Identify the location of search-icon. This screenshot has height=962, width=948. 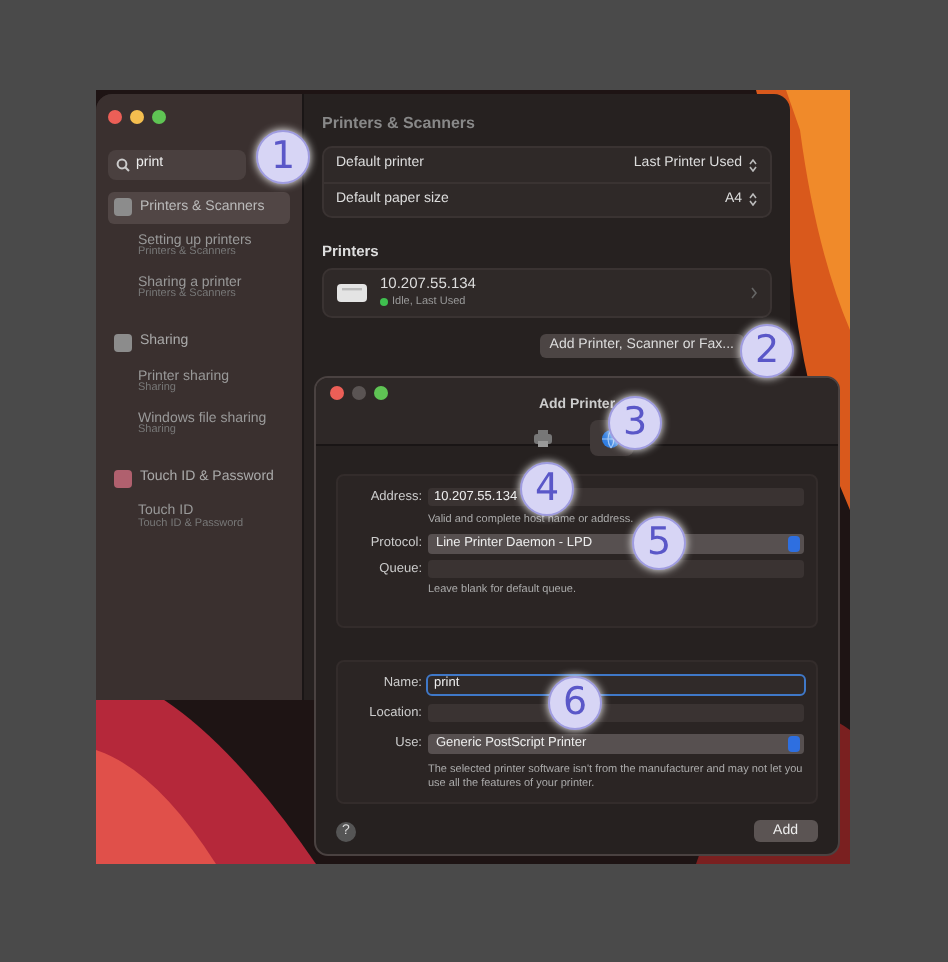
(123, 164).